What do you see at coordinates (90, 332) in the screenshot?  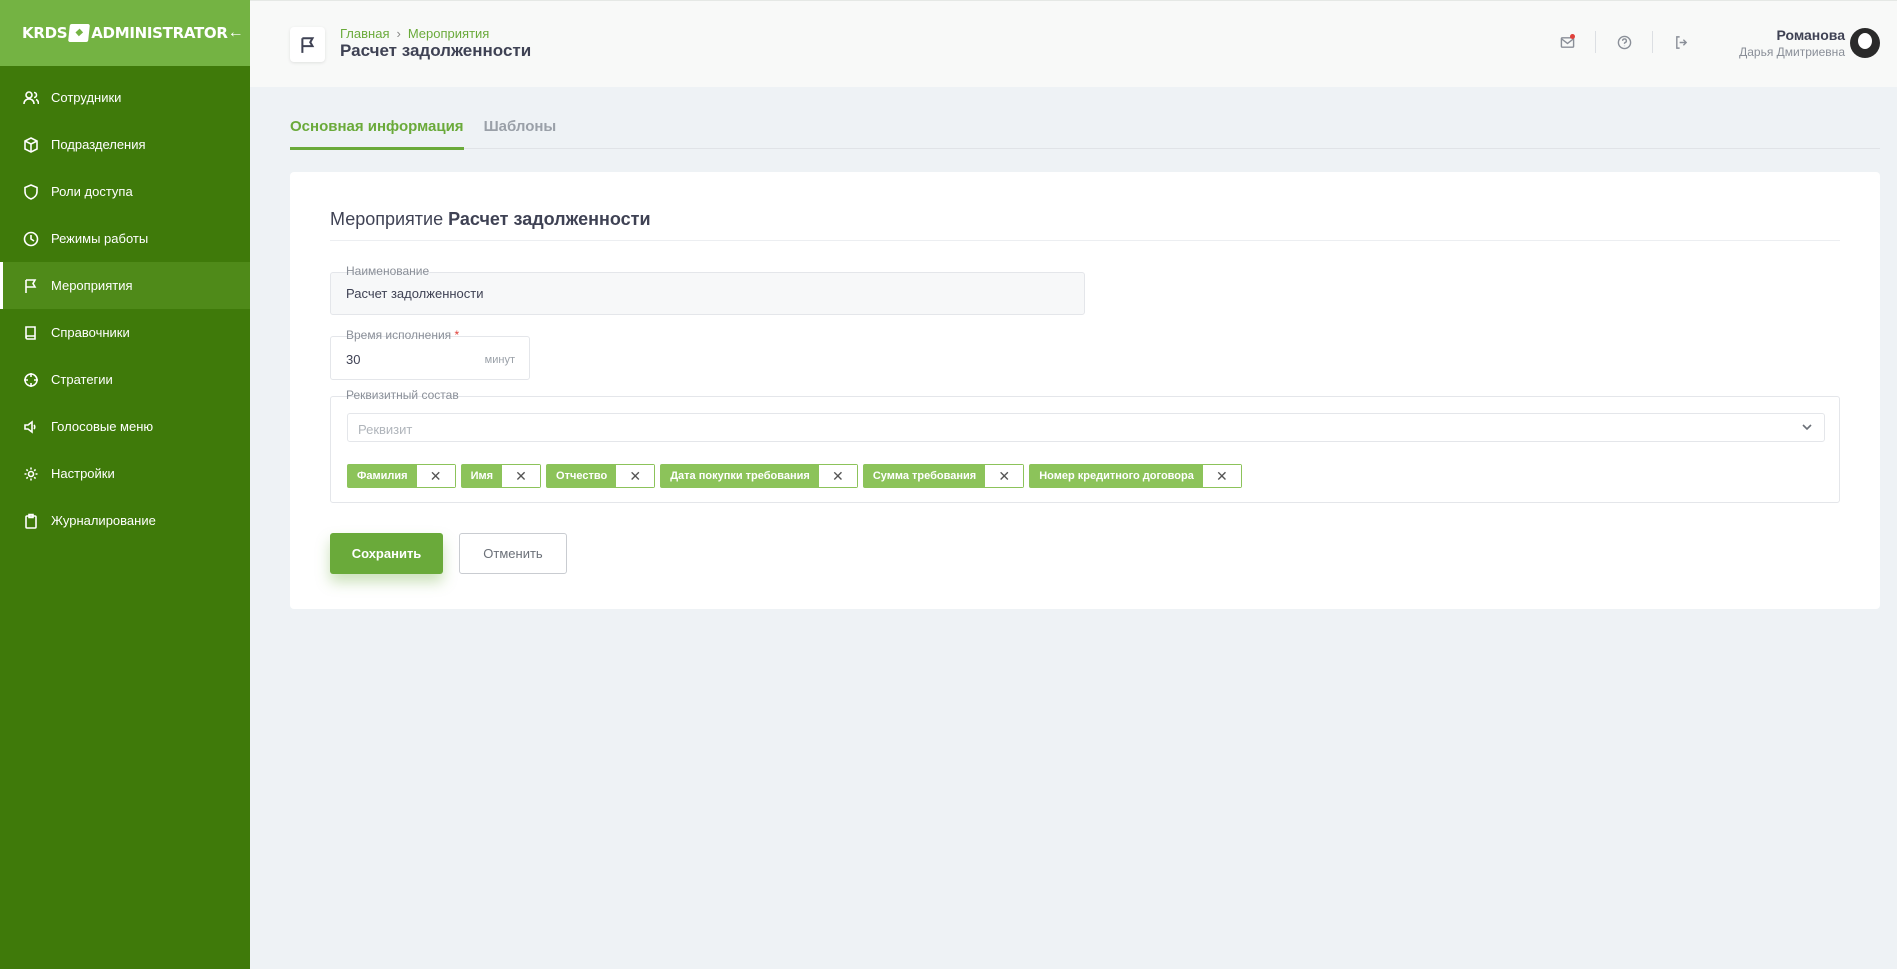 I see `sidebar-item-label: Справочники` at bounding box center [90, 332].